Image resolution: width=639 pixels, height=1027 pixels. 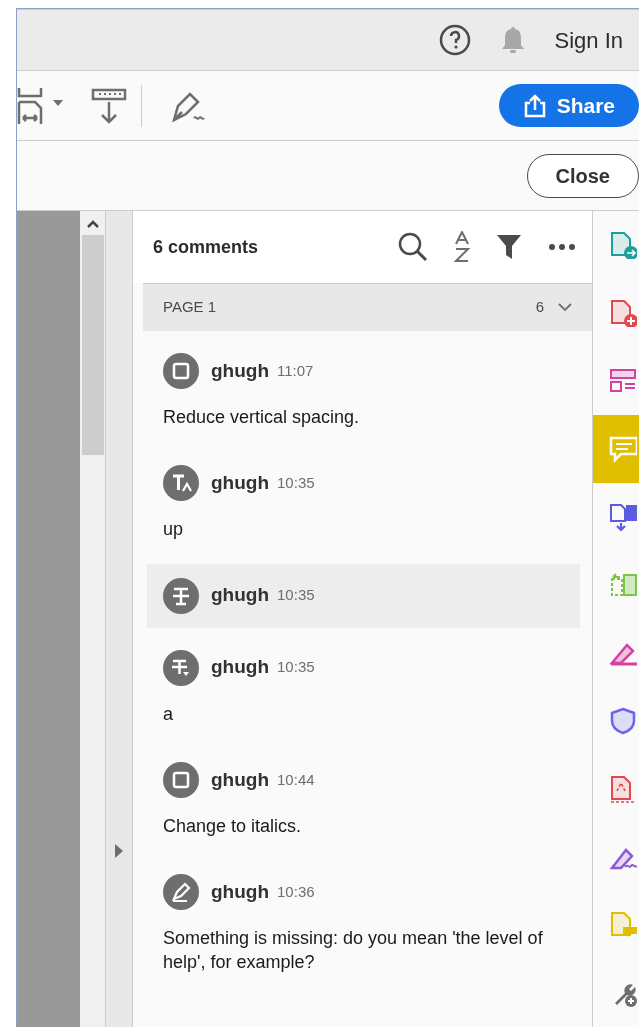 I want to click on page-label: PAGE 1, so click(x=190, y=307).